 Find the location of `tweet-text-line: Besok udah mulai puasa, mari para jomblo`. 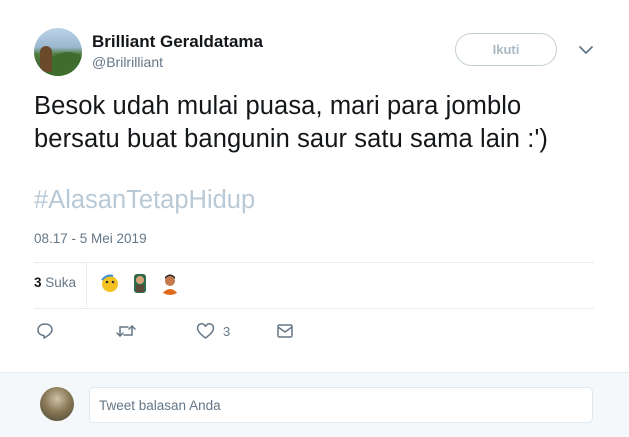

tweet-text-line: Besok udah mulai puasa, mari para jomblo is located at coordinates (278, 106).